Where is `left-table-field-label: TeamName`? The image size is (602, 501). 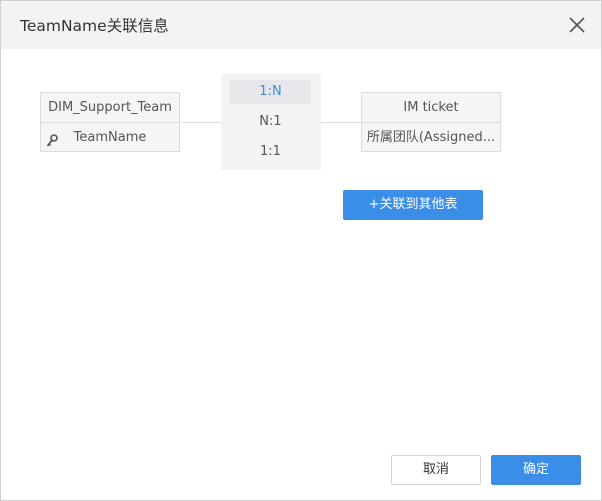
left-table-field-label: TeamName is located at coordinates (110, 137).